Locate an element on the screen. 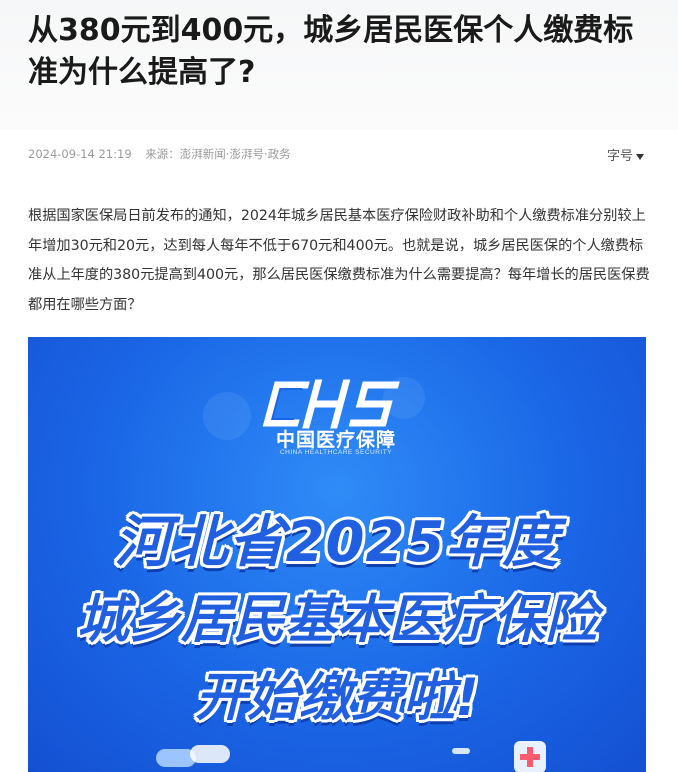 The width and height of the screenshot is (678, 772). decor-circle is located at coordinates (227, 416).